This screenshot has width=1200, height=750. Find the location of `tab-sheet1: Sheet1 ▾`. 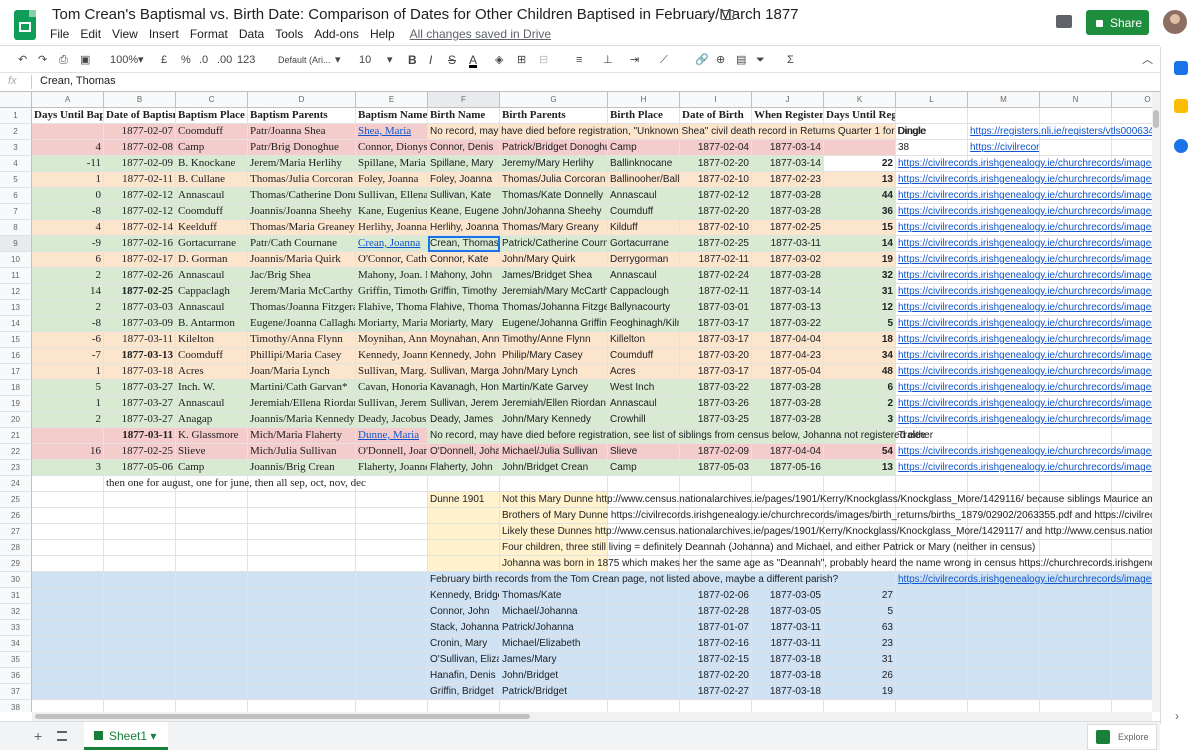

tab-sheet1: Sheet1 ▾ is located at coordinates (126, 736).